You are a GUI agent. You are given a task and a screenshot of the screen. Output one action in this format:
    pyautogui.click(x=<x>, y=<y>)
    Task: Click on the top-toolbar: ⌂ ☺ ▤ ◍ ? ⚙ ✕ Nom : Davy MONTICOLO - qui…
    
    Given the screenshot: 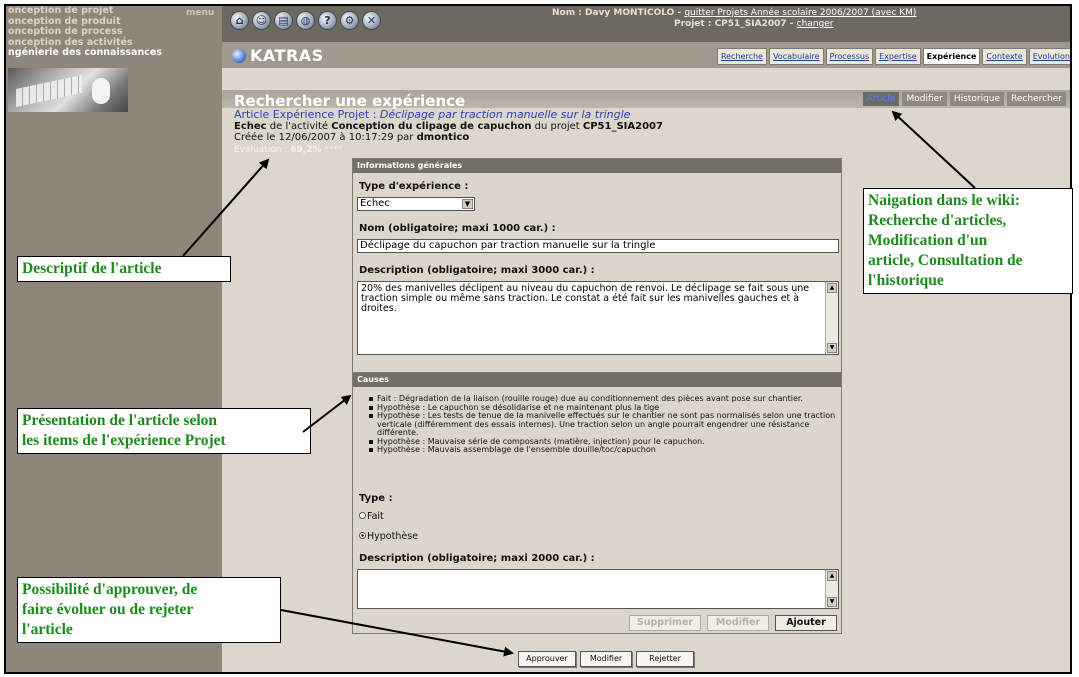 What is the action you would take?
    pyautogui.click(x=646, y=24)
    